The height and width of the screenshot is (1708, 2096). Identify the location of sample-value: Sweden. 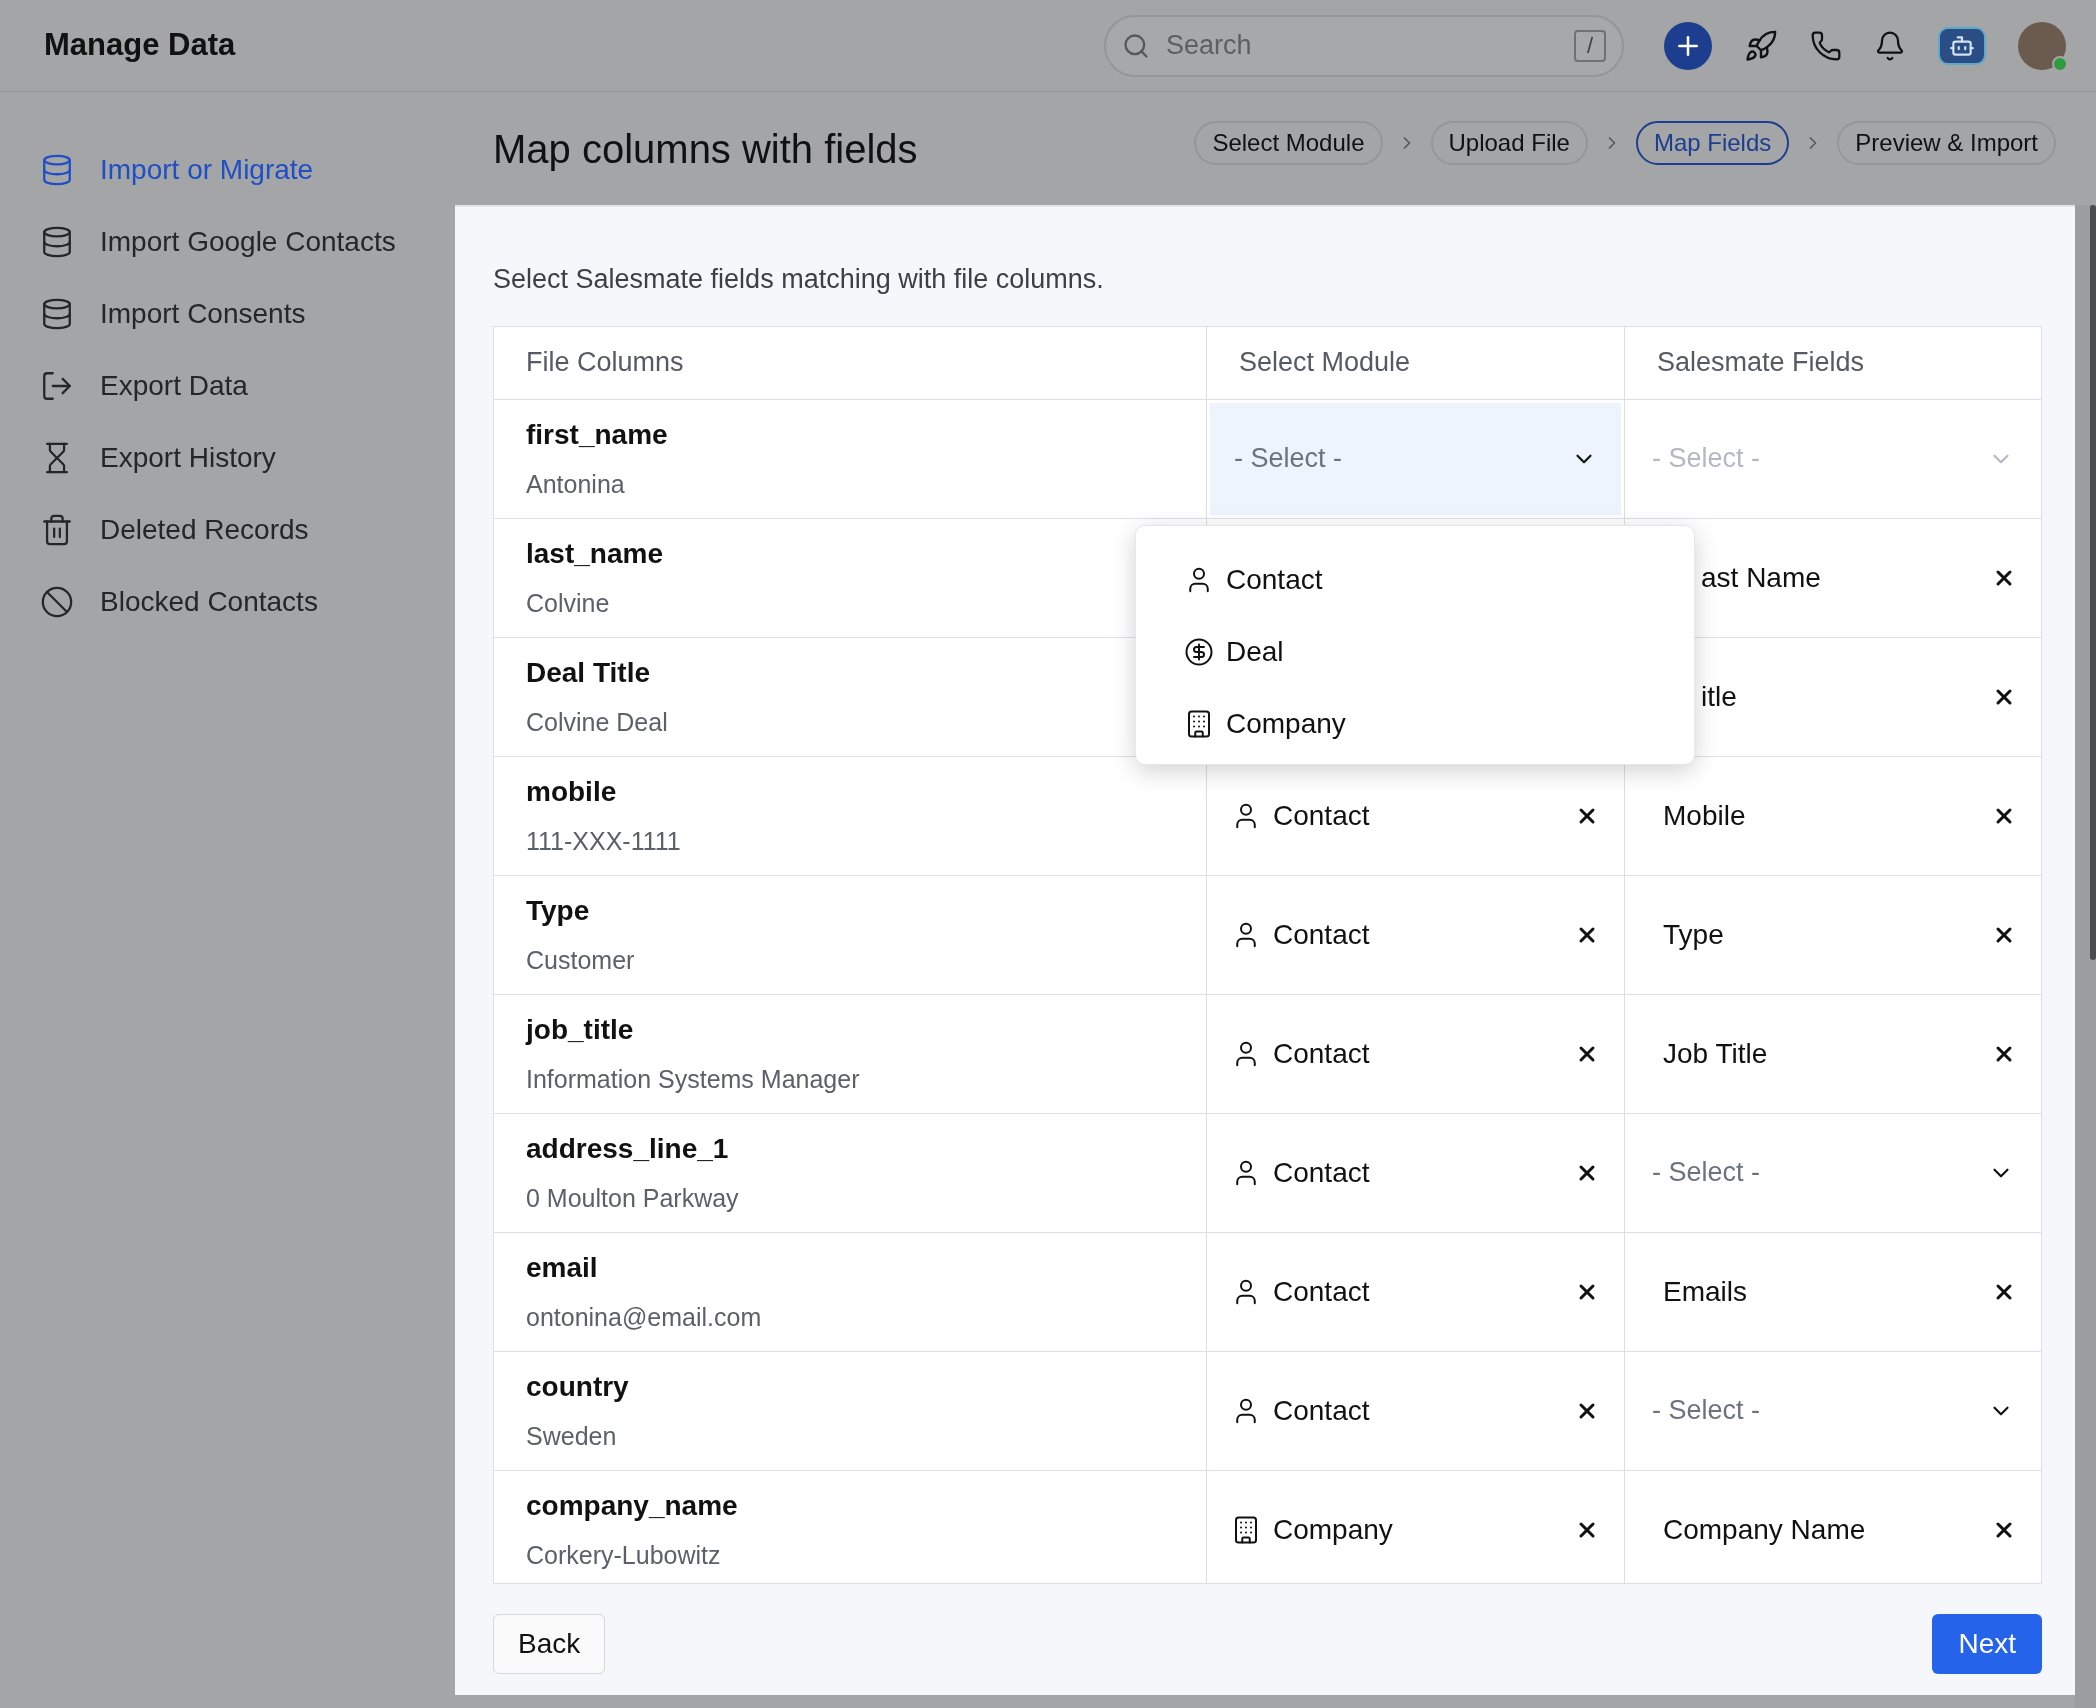
(572, 1436).